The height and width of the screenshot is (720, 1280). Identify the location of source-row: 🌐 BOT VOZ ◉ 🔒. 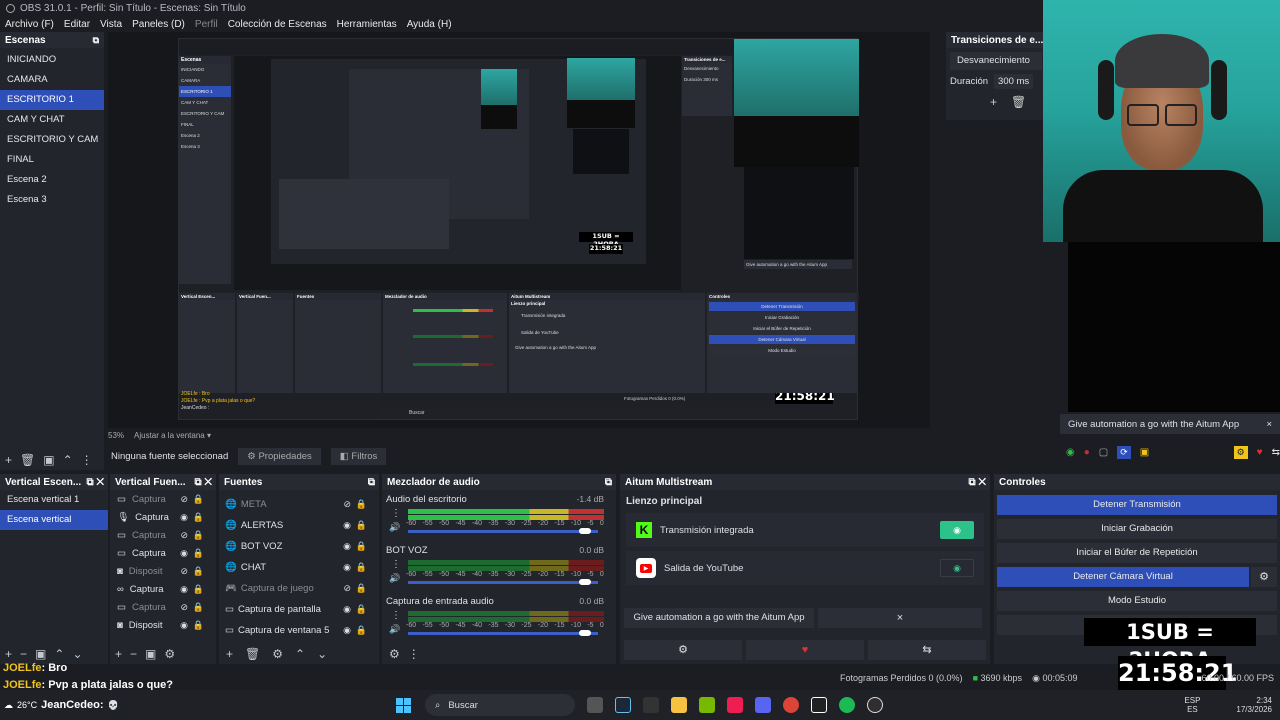
(299, 546).